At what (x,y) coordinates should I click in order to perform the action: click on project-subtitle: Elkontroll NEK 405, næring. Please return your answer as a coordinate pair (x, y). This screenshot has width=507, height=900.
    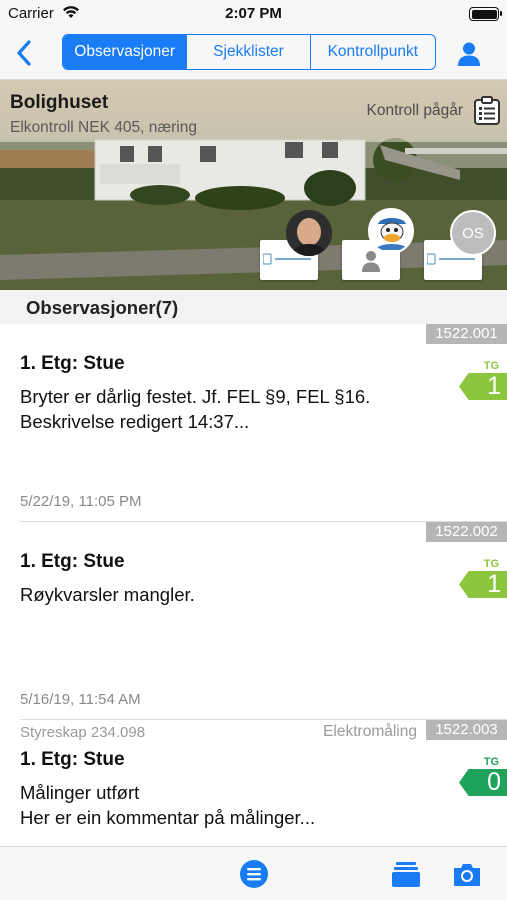
    Looking at the image, I should click on (103, 127).